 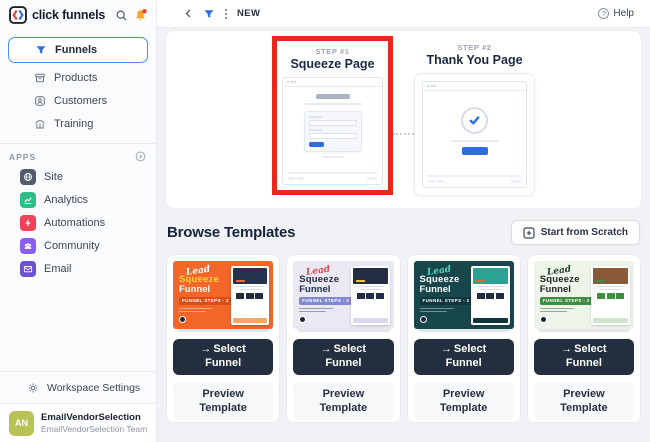 I want to click on browse-templates-heading: Browse Templates, so click(x=231, y=232).